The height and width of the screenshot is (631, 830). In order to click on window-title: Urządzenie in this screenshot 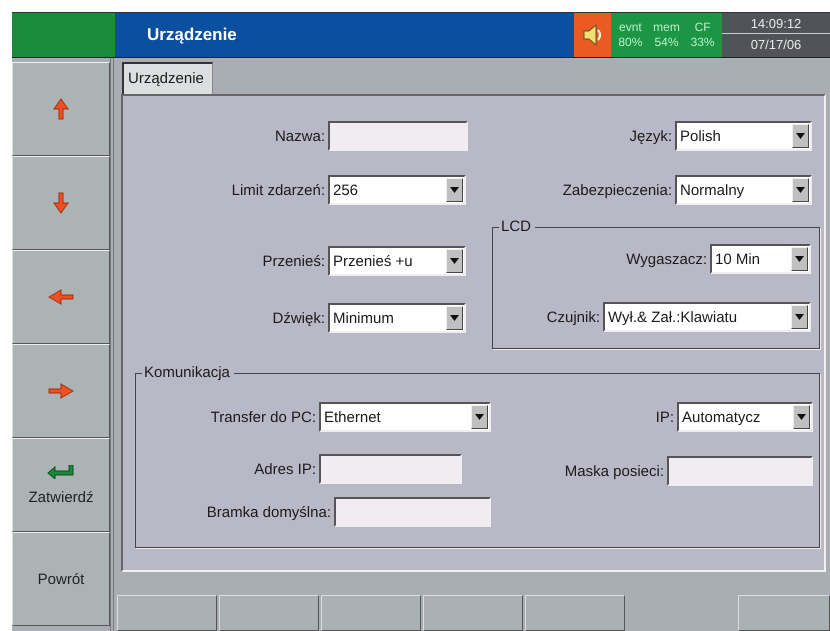, I will do `click(192, 35)`.